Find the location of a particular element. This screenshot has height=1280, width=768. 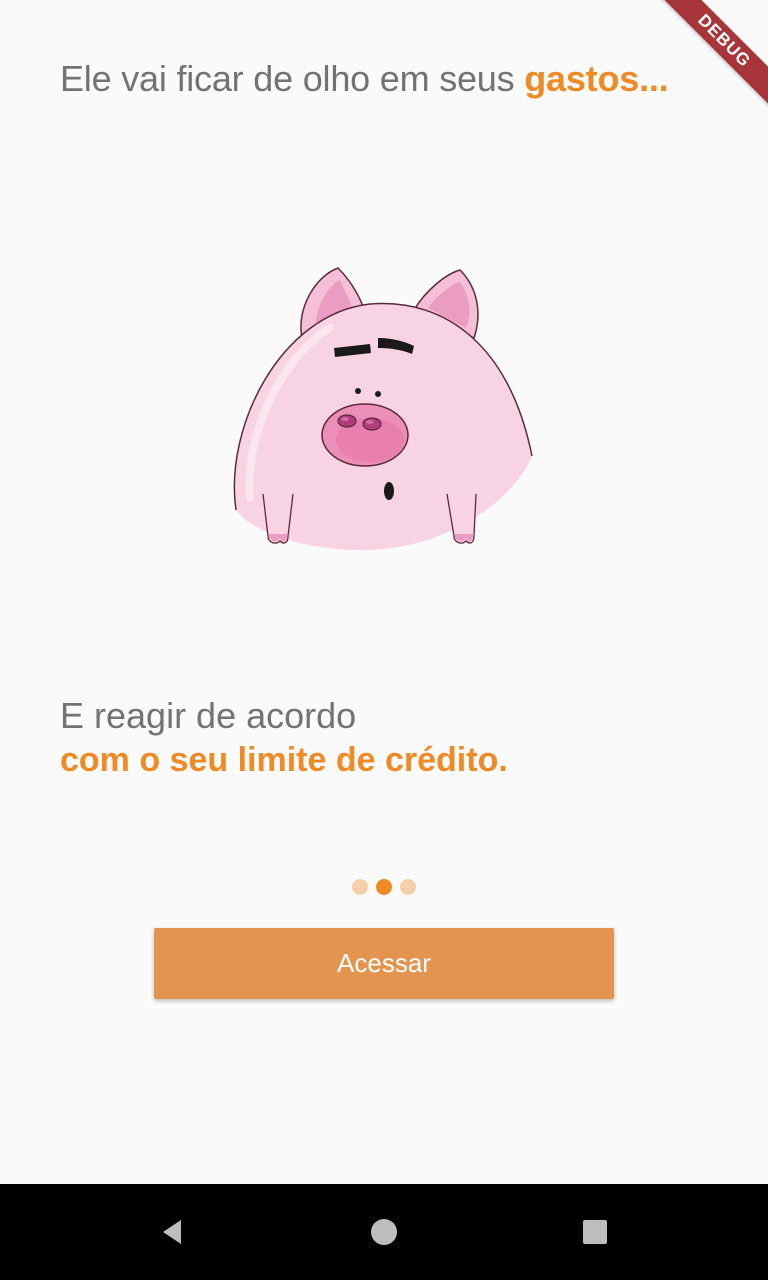

recents-square-icon is located at coordinates (595, 1232).